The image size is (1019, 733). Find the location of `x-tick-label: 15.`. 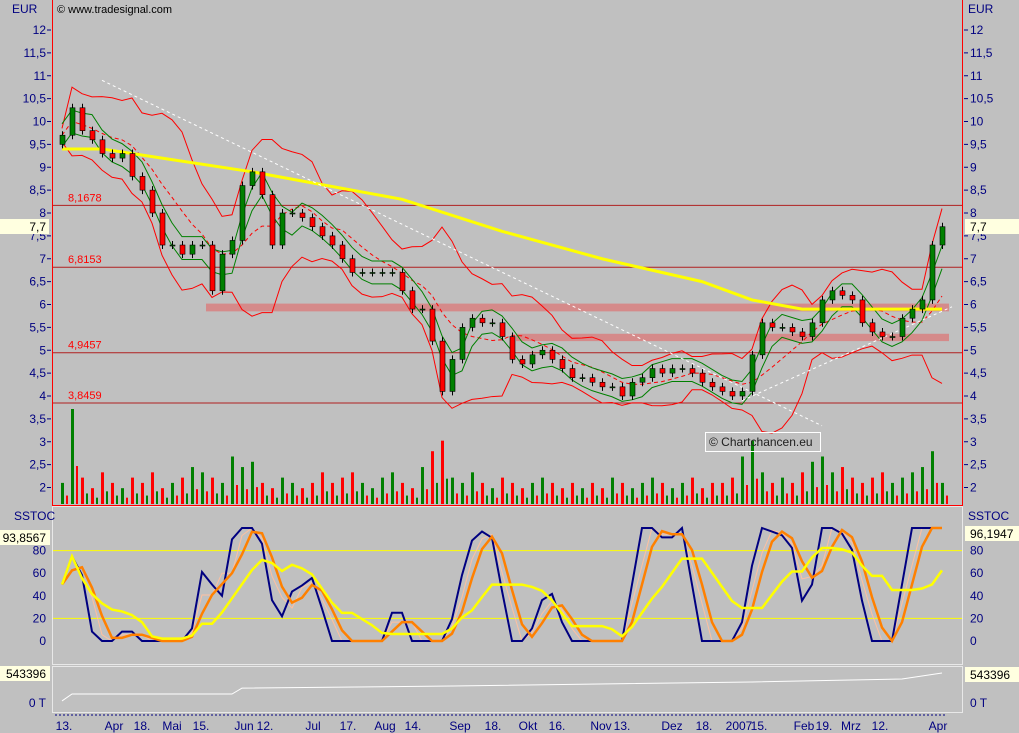

x-tick-label: 15. is located at coordinates (759, 726).